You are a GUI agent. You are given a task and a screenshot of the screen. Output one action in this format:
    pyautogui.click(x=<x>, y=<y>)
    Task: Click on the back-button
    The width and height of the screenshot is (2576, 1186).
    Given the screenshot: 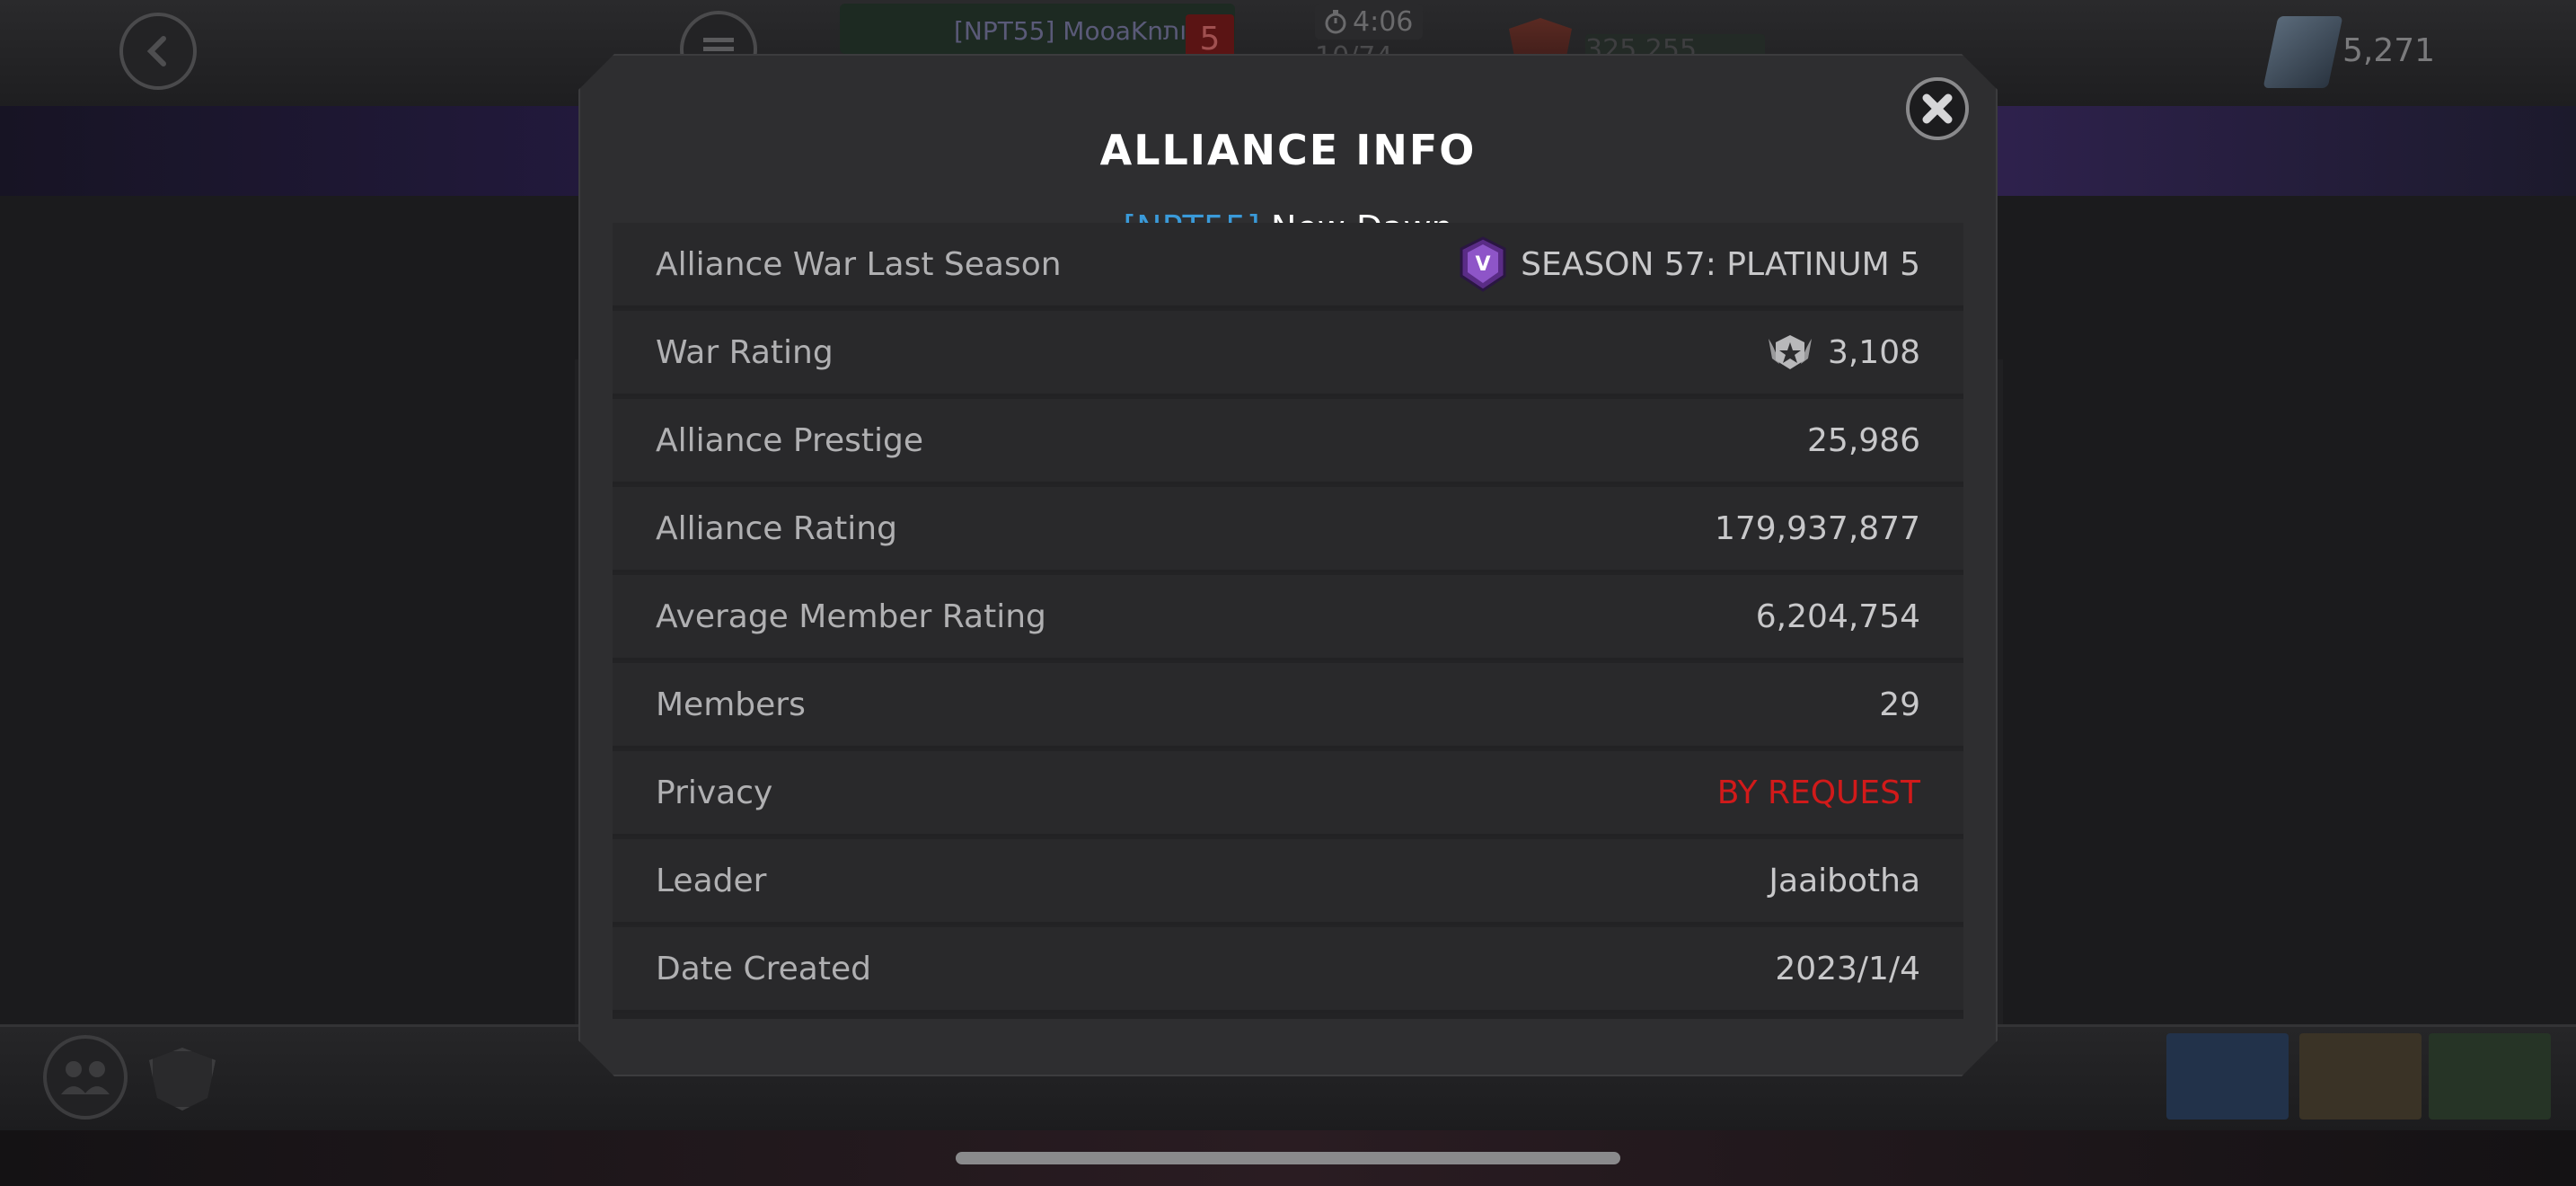 What is the action you would take?
    pyautogui.click(x=158, y=51)
    